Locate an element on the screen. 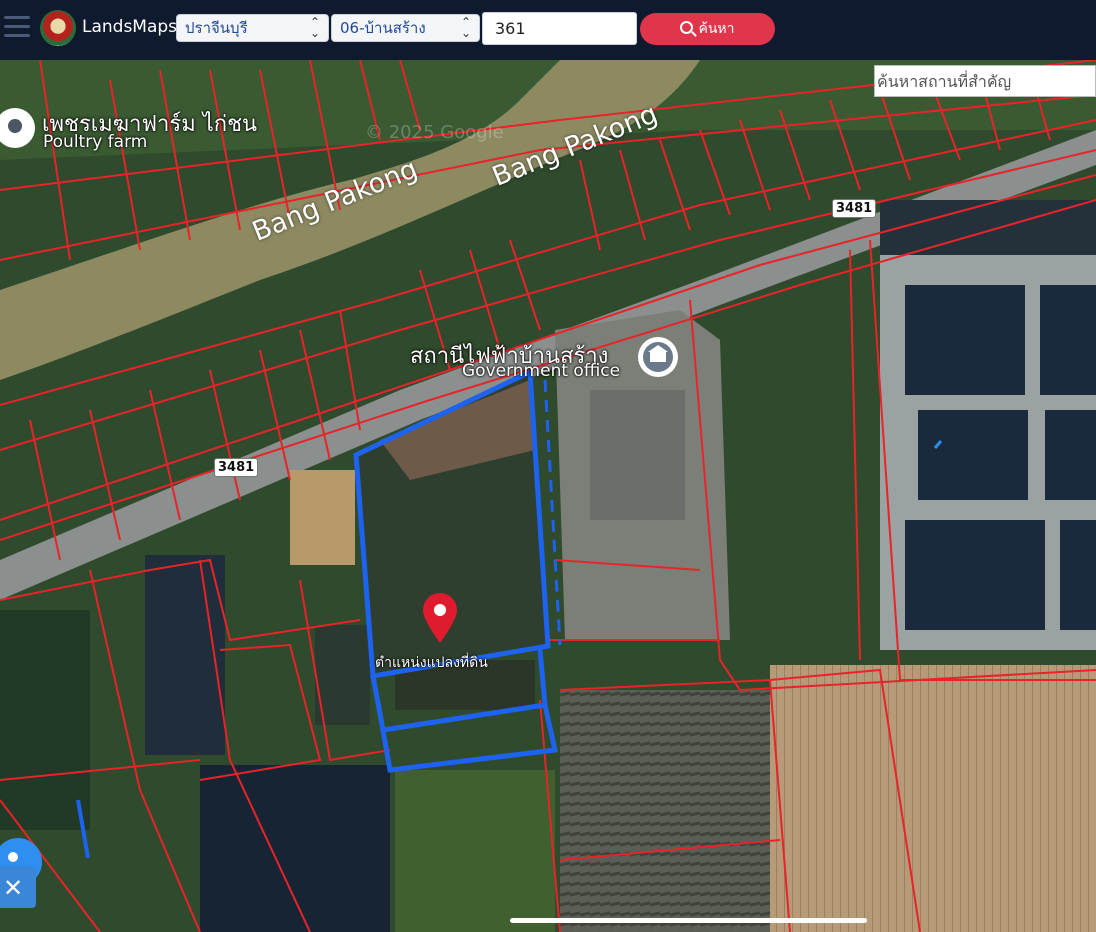 The image size is (1096, 932). district-select-value: 06-บ้านสร้าง is located at coordinates (383, 28).